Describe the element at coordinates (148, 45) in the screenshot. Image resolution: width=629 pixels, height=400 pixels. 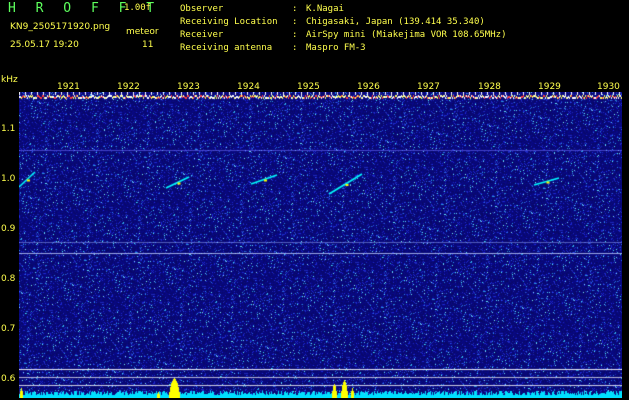
I see `meteor-count: 11` at that location.